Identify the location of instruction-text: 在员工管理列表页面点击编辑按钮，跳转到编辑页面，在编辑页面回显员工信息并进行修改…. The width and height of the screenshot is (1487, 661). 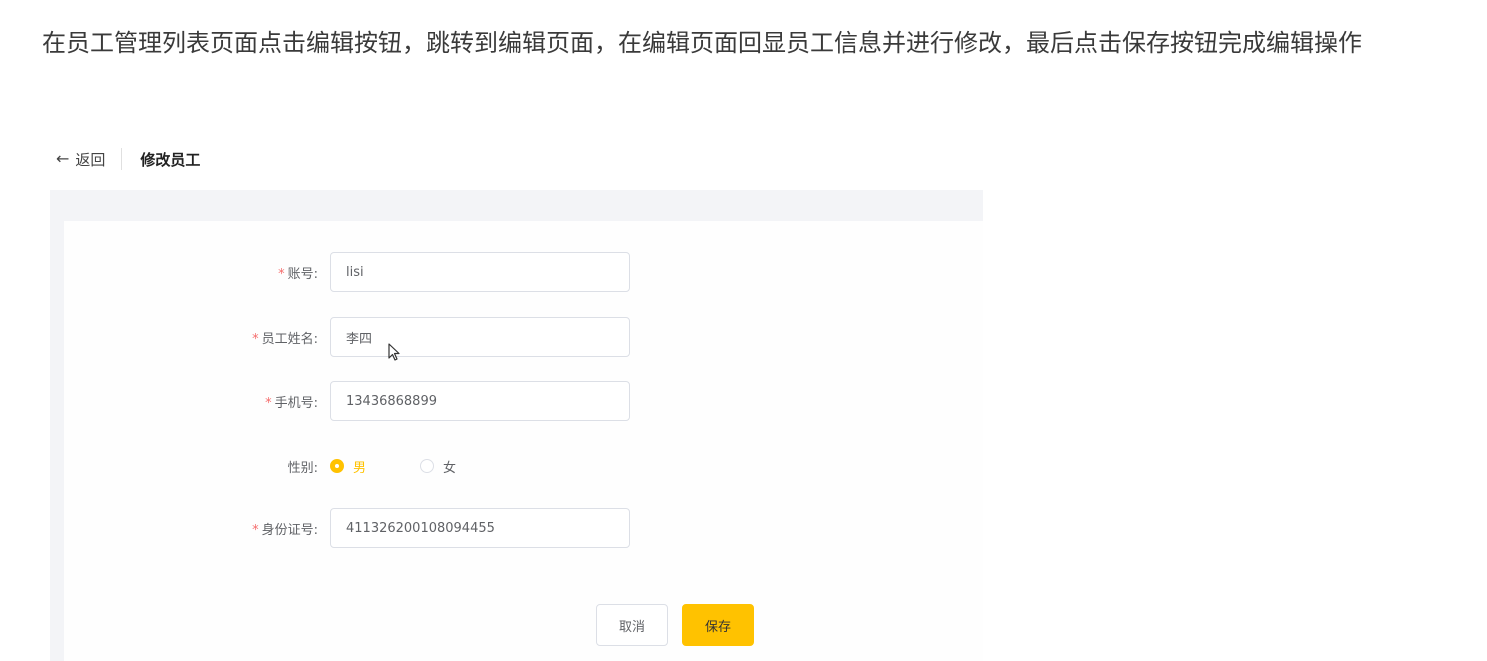
(702, 43).